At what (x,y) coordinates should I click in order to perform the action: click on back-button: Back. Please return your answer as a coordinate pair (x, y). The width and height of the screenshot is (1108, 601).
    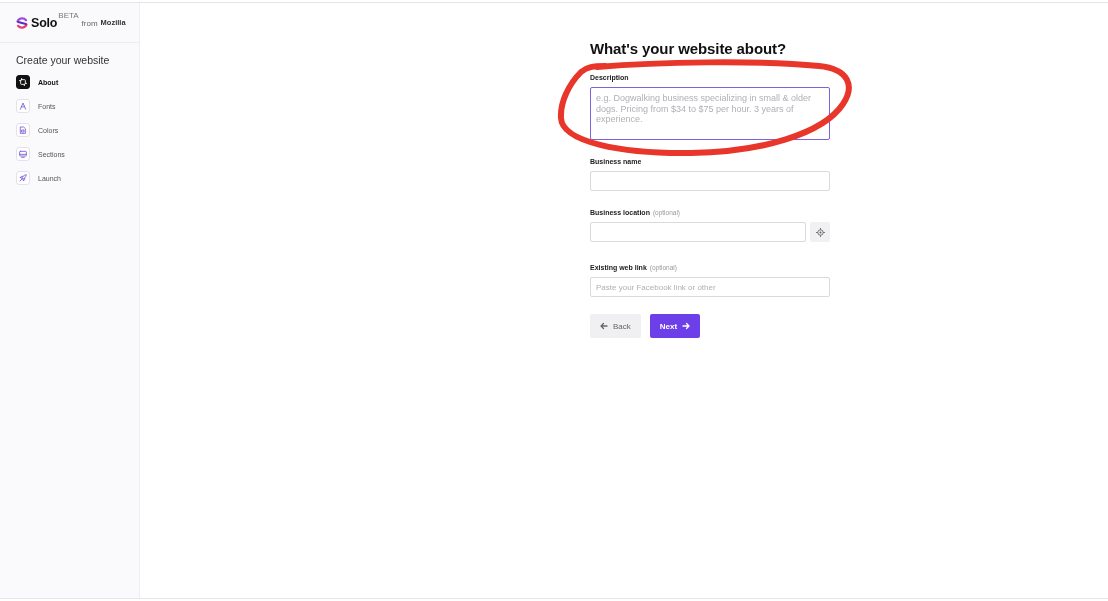
    Looking at the image, I should click on (615, 326).